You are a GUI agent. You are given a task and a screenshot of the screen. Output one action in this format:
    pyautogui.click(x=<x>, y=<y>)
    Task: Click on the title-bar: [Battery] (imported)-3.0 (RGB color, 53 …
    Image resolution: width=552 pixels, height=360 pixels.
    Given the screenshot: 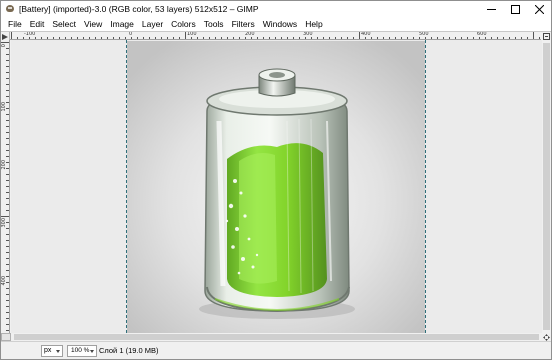 What is the action you would take?
    pyautogui.click(x=276, y=9)
    